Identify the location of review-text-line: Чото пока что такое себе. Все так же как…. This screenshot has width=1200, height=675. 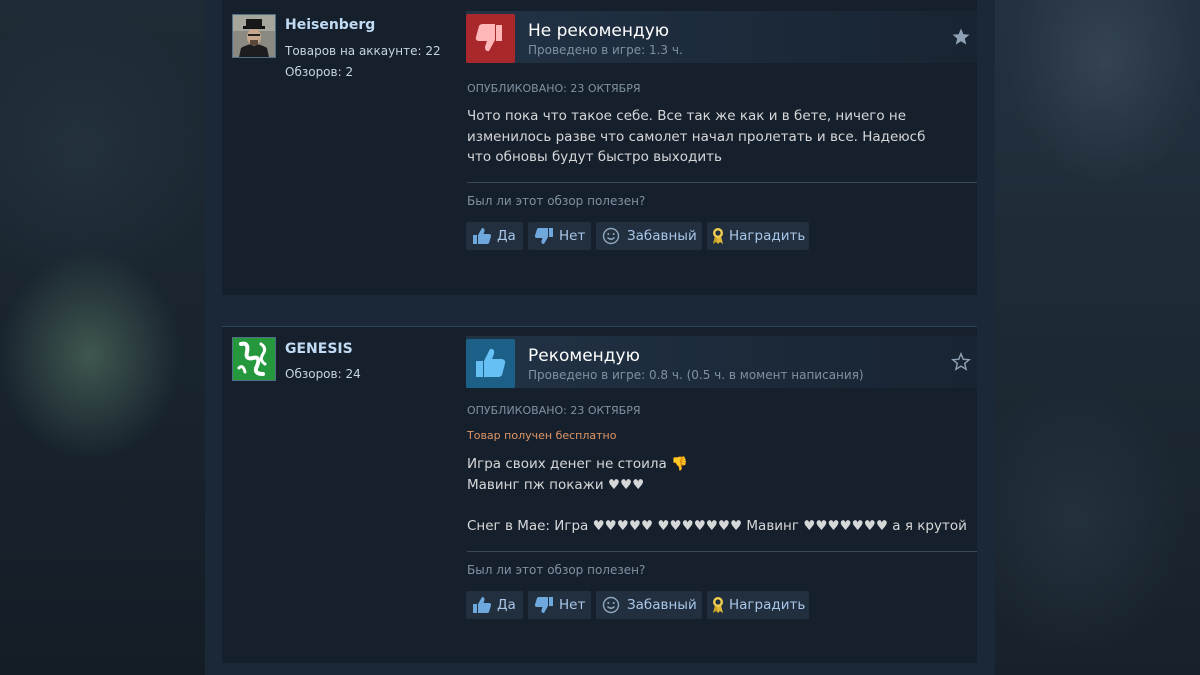
(687, 116).